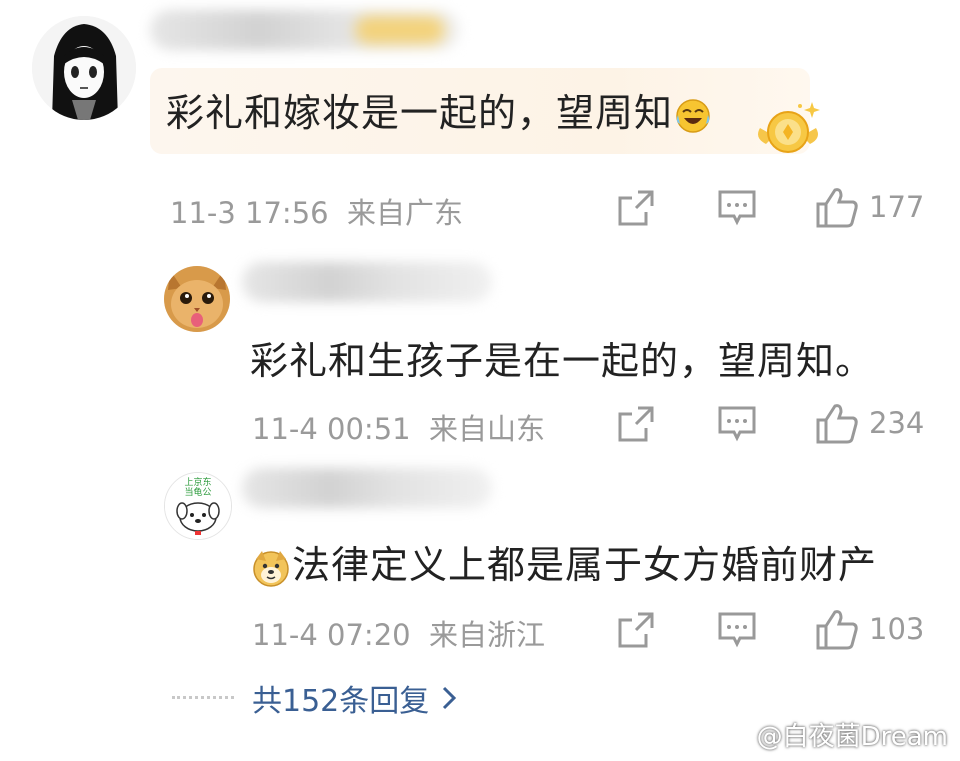 The width and height of the screenshot is (960, 761). What do you see at coordinates (897, 629) in the screenshot?
I see `like-count: 103` at bounding box center [897, 629].